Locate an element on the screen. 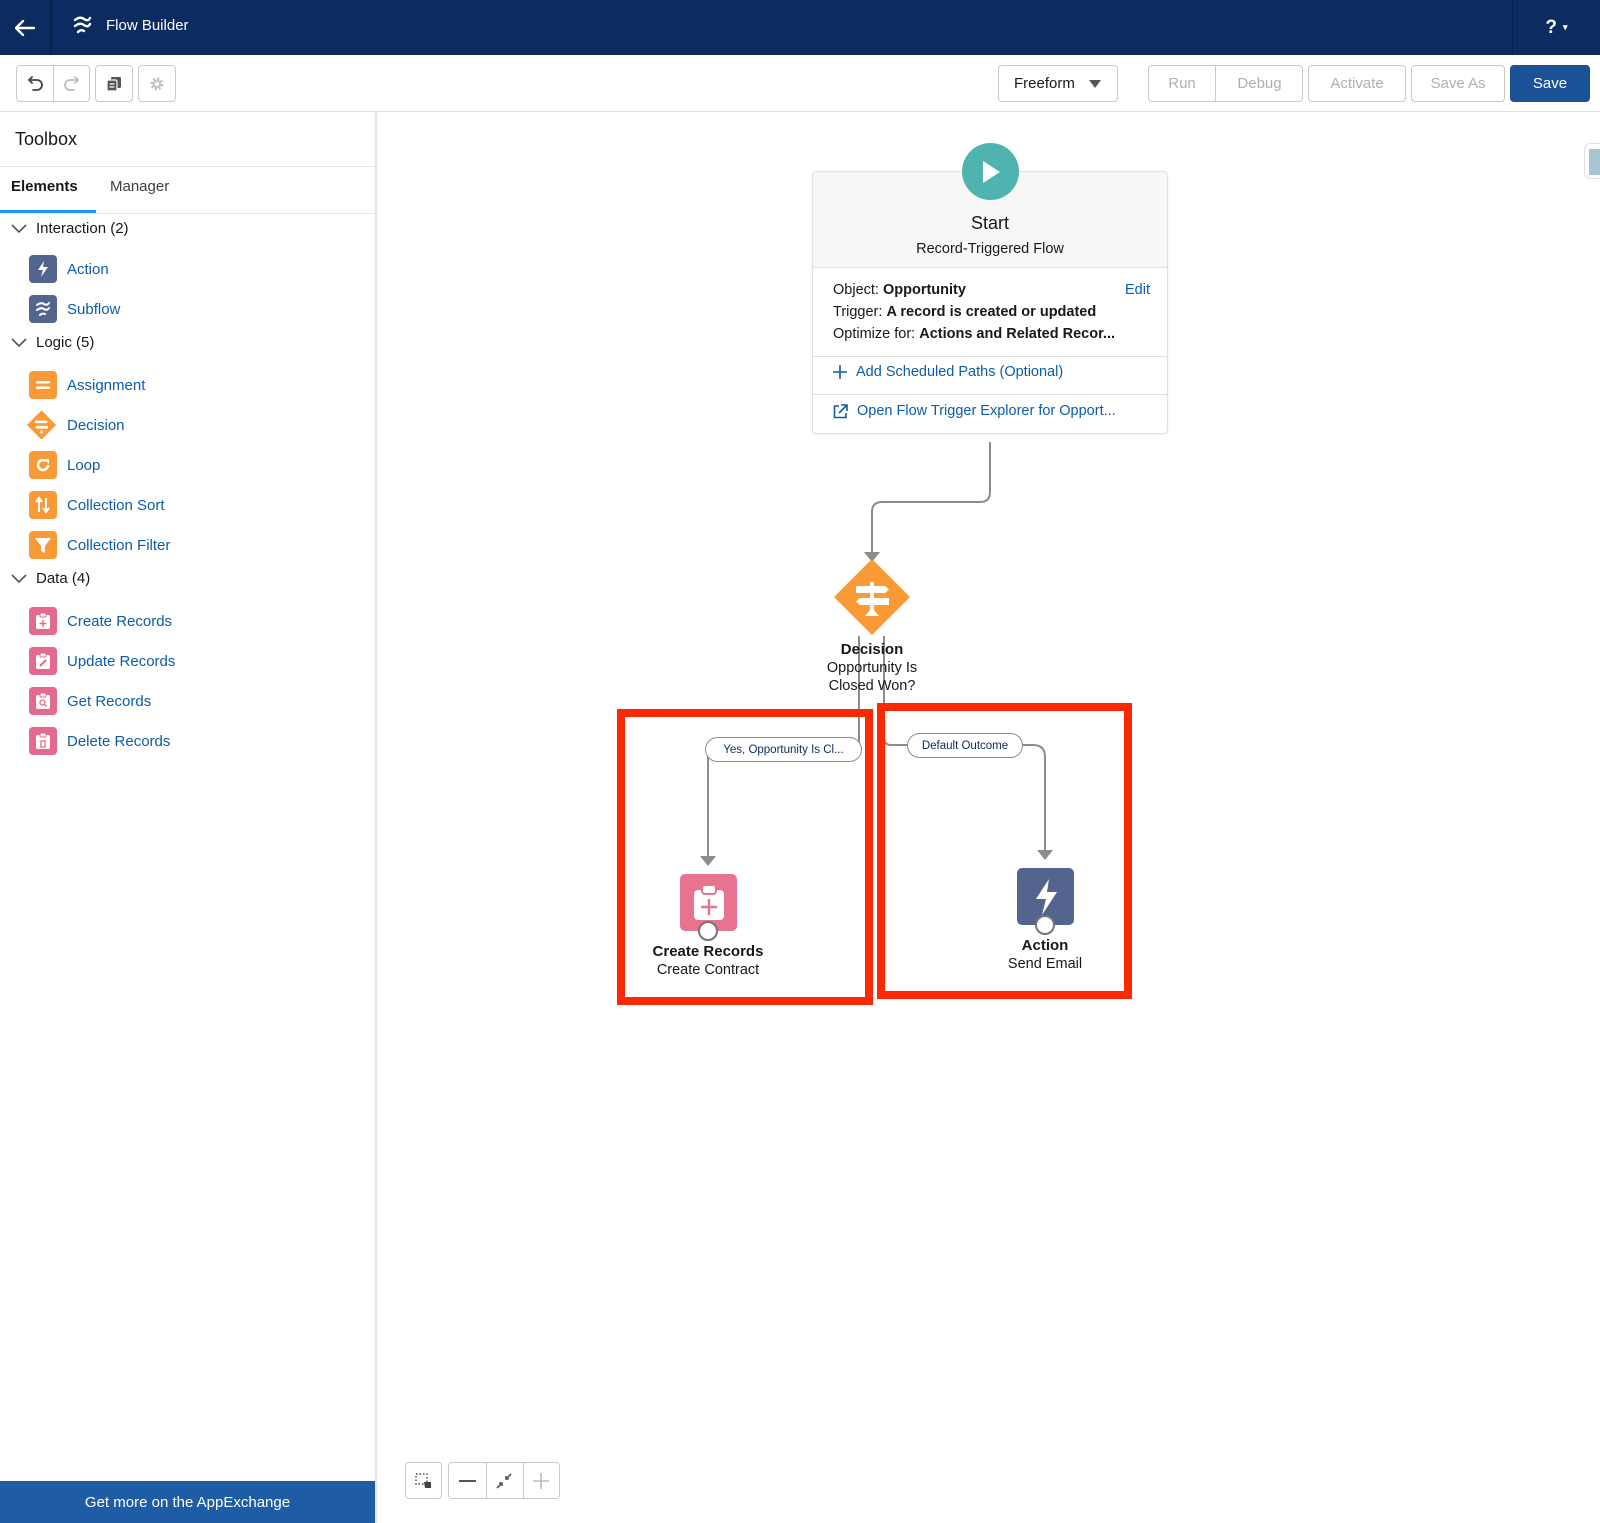 The image size is (1600, 1523). zoom-in-icon is located at coordinates (541, 1481).